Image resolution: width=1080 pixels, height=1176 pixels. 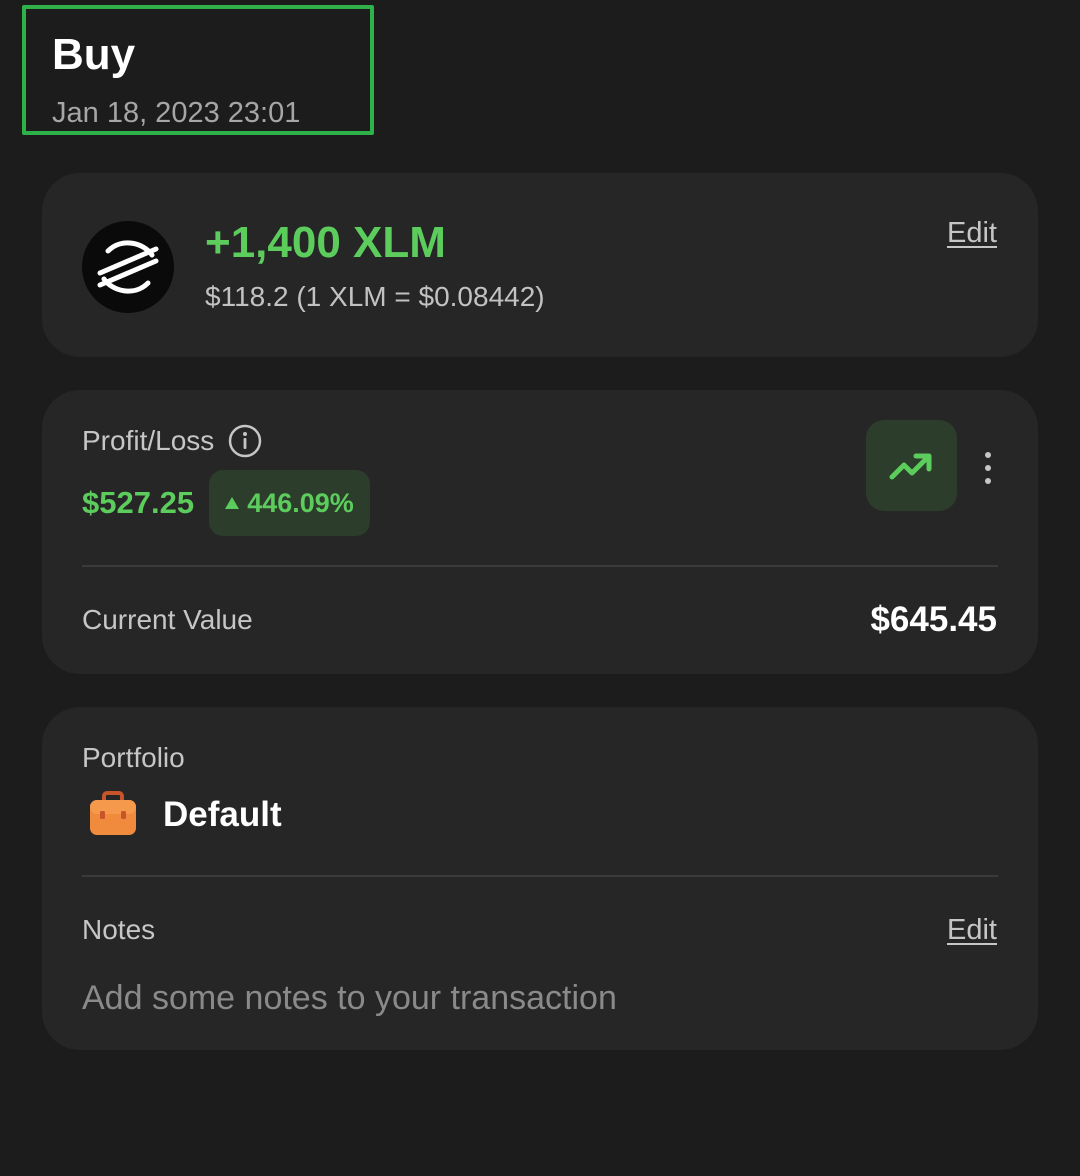 I want to click on trending-up-icon, so click(x=910, y=466).